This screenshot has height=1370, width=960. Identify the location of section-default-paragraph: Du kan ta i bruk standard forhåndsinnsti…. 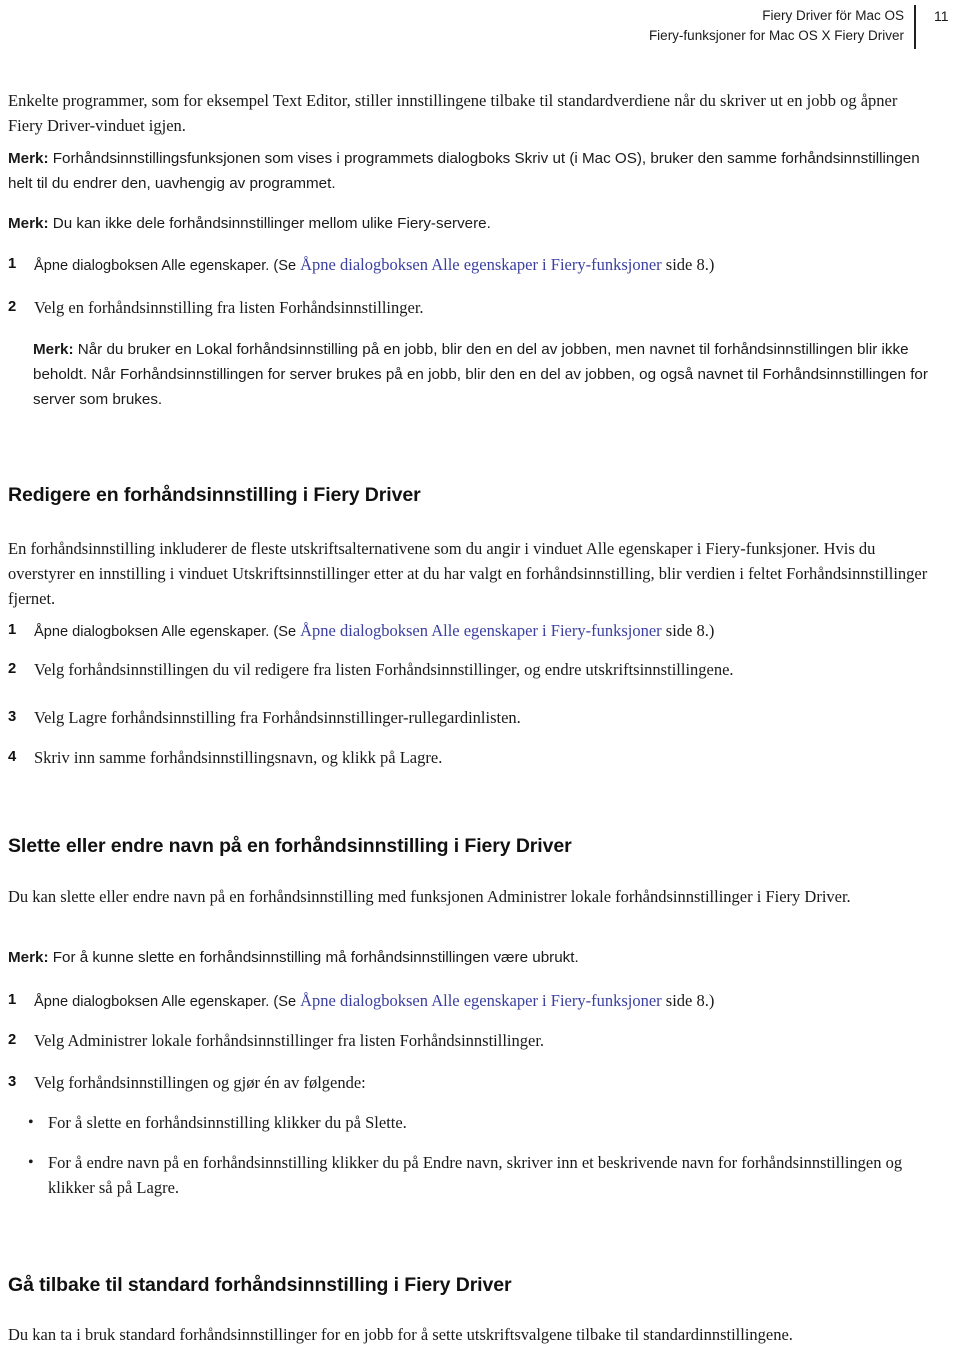
(400, 1334).